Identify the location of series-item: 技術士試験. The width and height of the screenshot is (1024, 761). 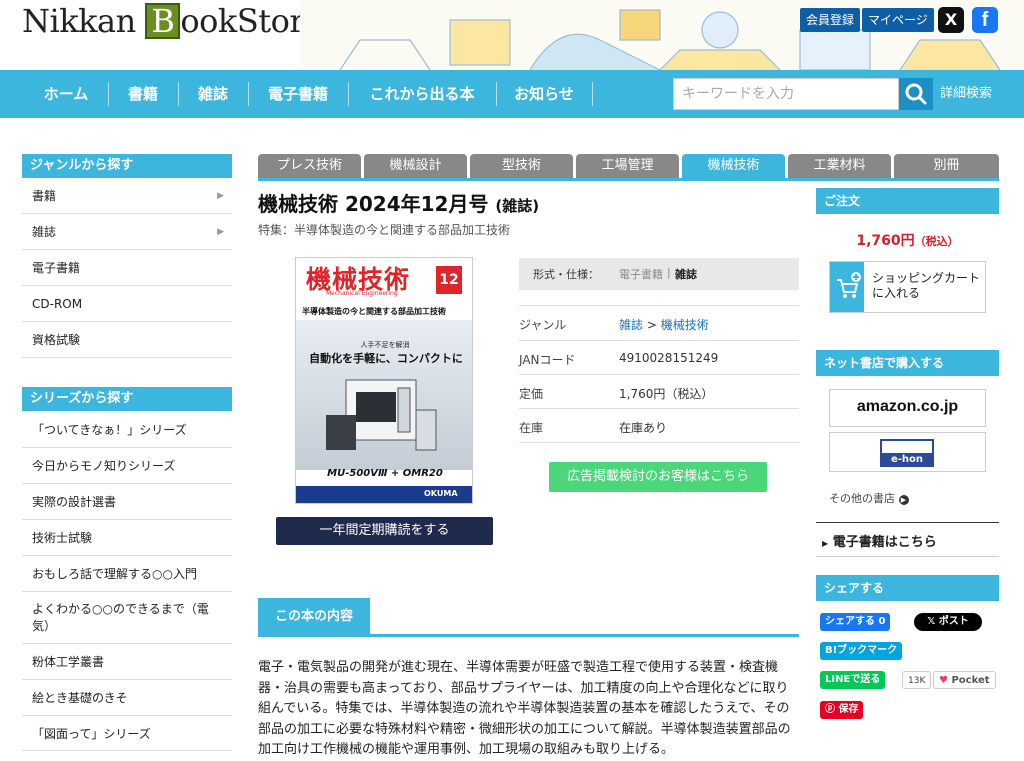
(127, 538).